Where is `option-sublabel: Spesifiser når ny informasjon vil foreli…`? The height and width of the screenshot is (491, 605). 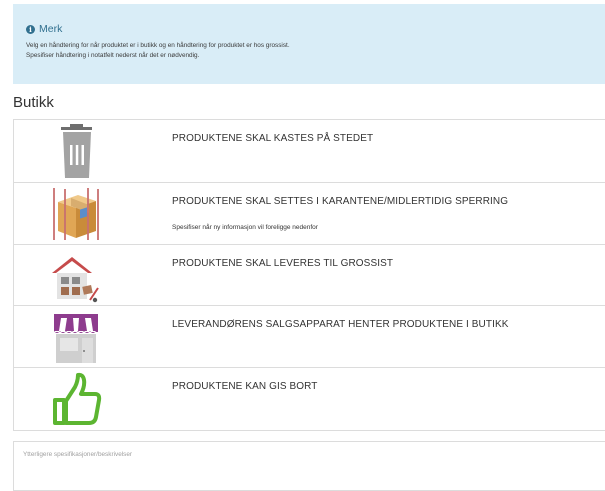
option-sublabel: Spesifiser når ny informasjon vil foreli… is located at coordinates (245, 227).